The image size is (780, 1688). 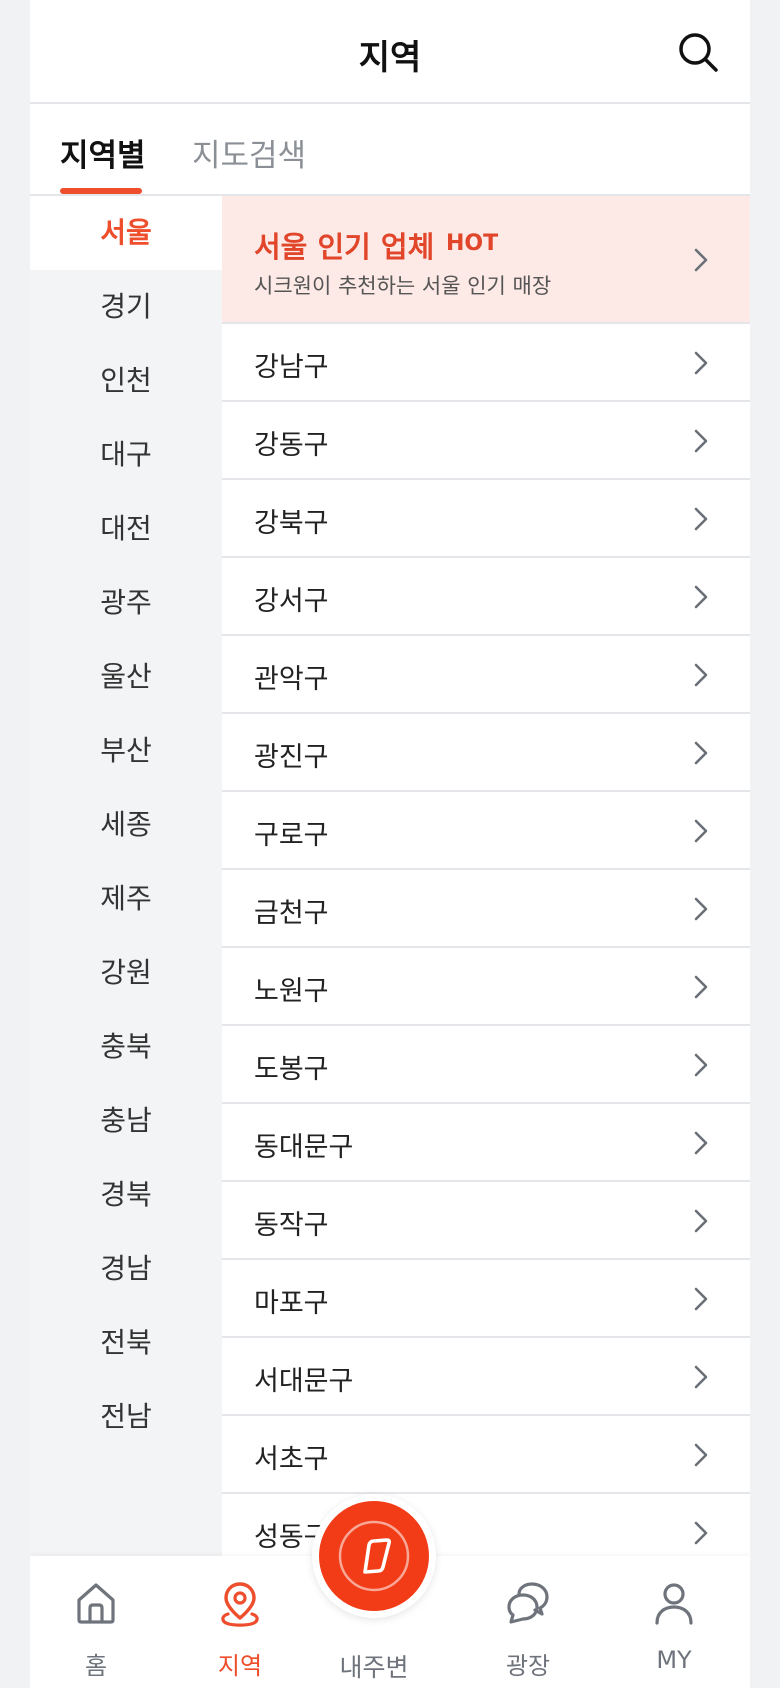 I want to click on search-icon, so click(x=698, y=52).